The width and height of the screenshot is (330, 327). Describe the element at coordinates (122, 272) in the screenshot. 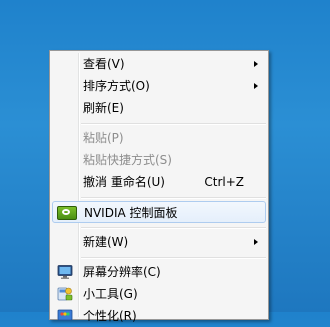

I see `menu-item-label: 屏幕分辨率(C)` at that location.